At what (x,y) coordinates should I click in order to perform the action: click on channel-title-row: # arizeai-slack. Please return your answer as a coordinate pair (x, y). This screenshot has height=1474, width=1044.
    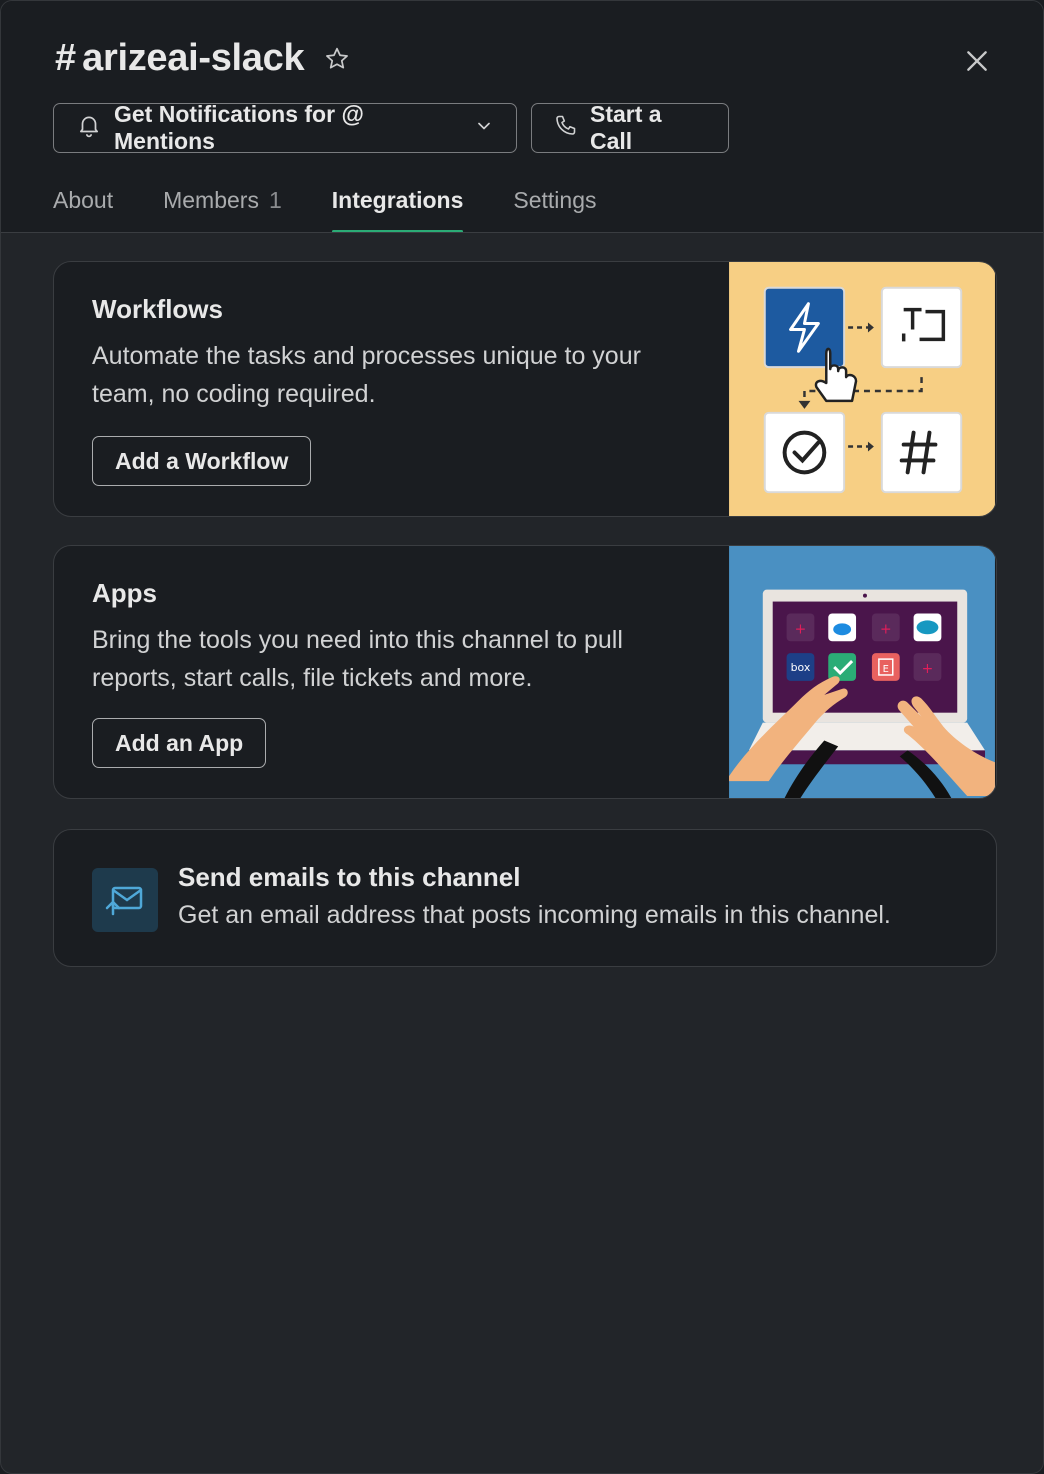
    Looking at the image, I should click on (202, 58).